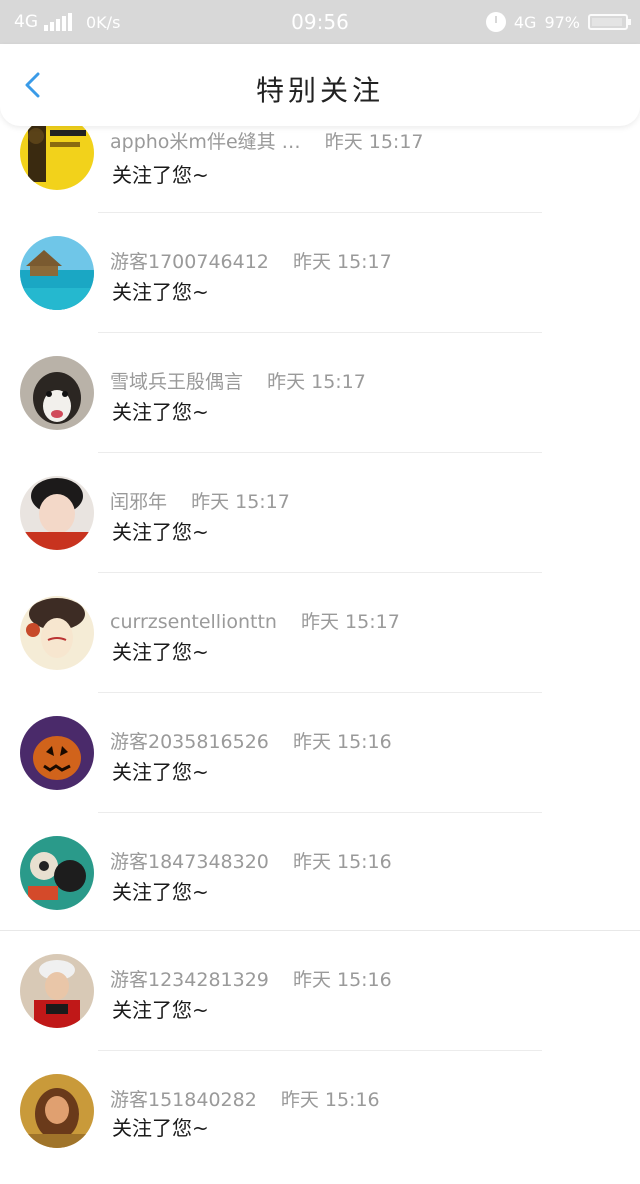 The image size is (640, 1184). Describe the element at coordinates (320, 284) in the screenshot. I see `list-item: 游客1700746412 昨天 15:17 关注了您~` at that location.